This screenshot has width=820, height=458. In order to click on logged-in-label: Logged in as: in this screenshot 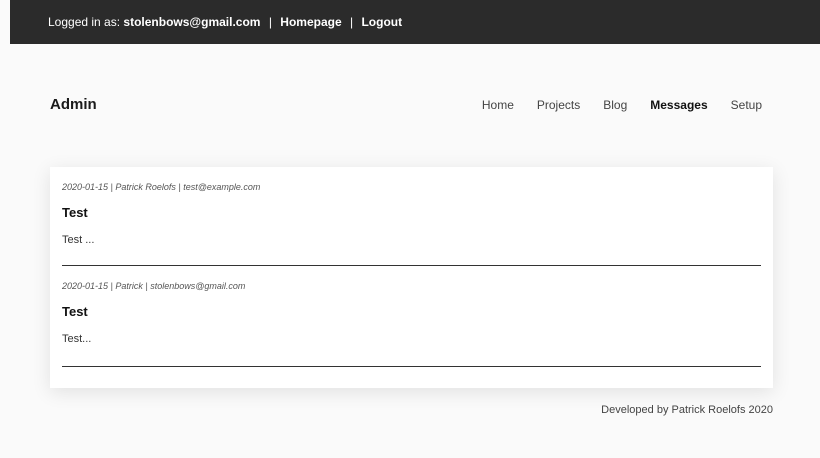, I will do `click(84, 22)`.